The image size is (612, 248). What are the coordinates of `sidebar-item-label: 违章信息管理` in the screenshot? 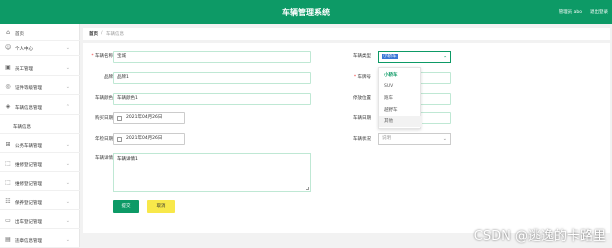 It's located at (28, 241).